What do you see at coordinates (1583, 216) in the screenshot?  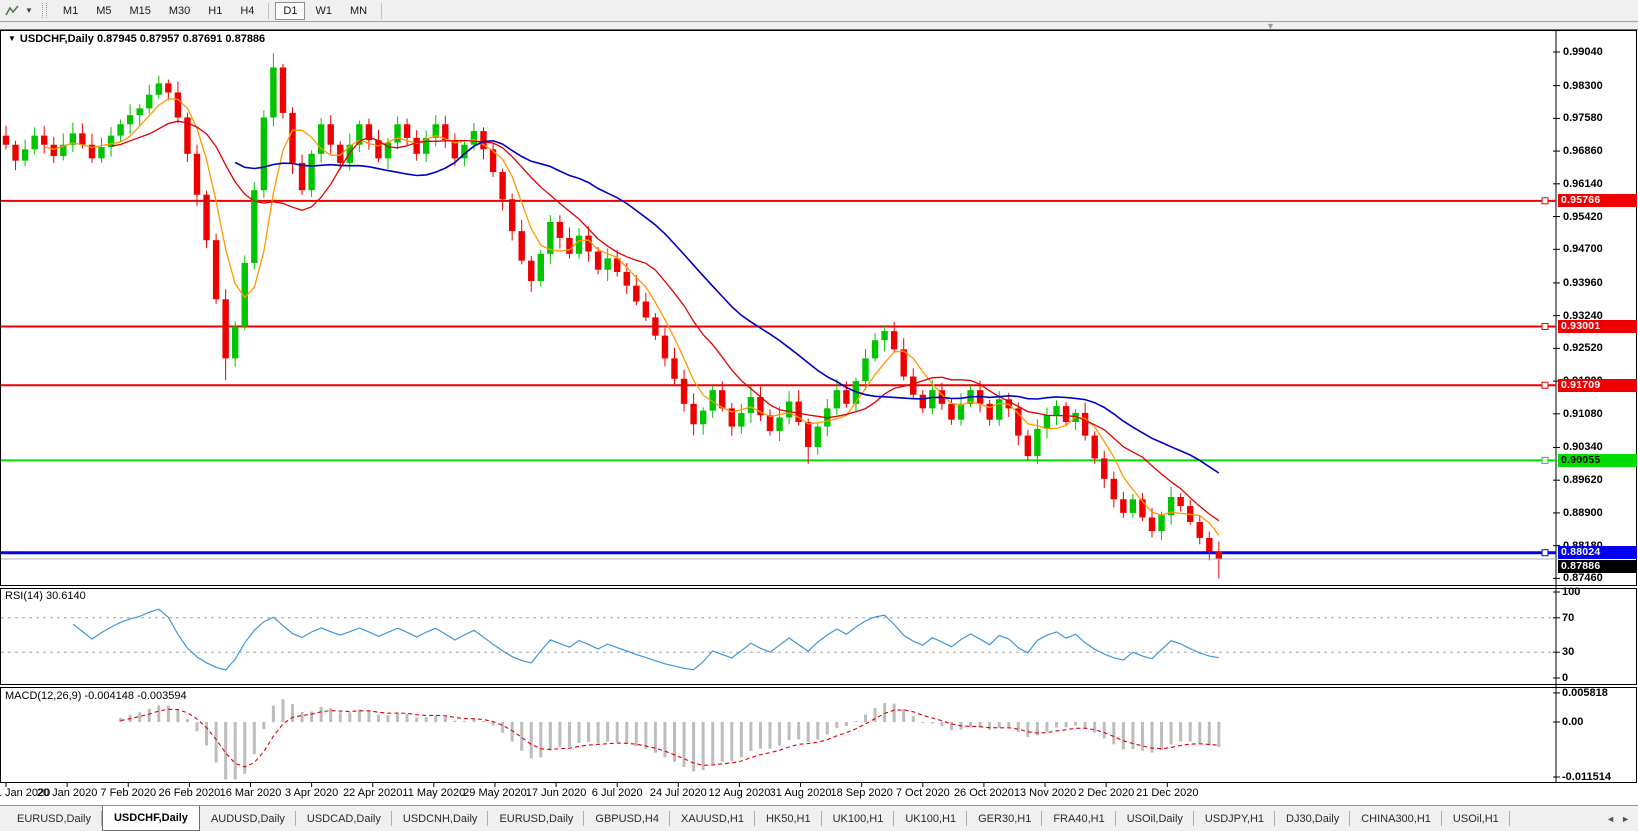 I see `price-axis-label: 0.95420` at bounding box center [1583, 216].